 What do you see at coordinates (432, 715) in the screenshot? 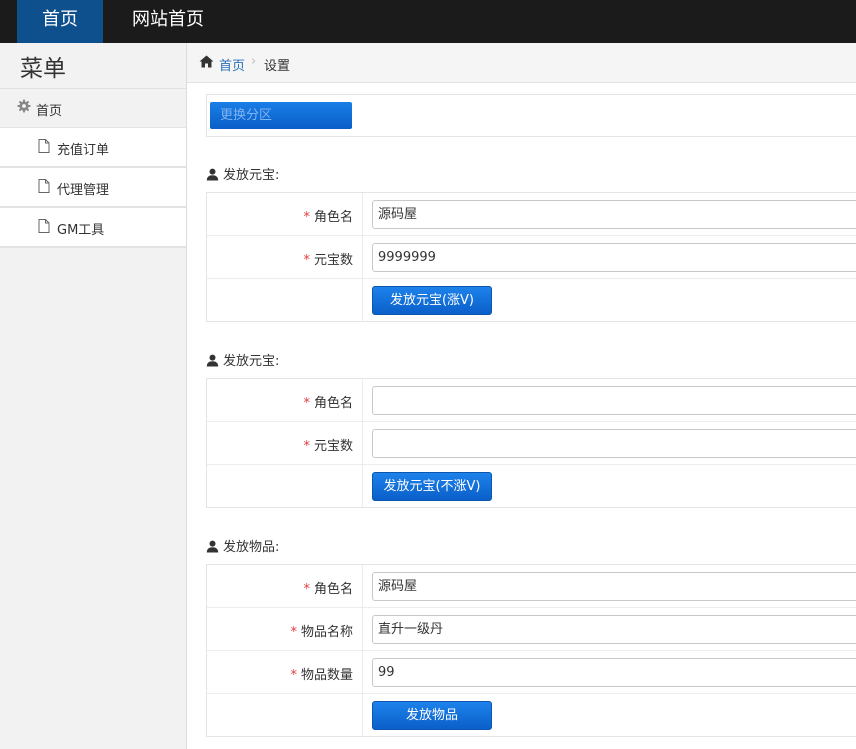
I see `grant-item-button: 发放物品` at bounding box center [432, 715].